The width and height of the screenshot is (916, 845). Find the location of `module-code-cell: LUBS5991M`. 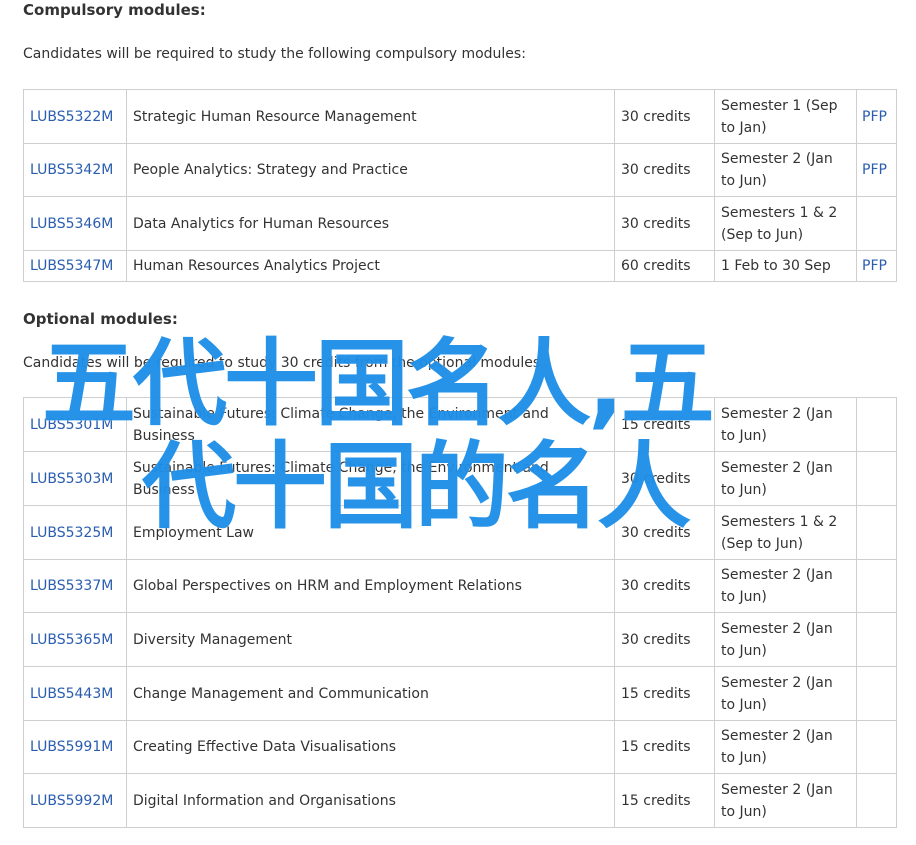

module-code-cell: LUBS5991M is located at coordinates (75, 747).